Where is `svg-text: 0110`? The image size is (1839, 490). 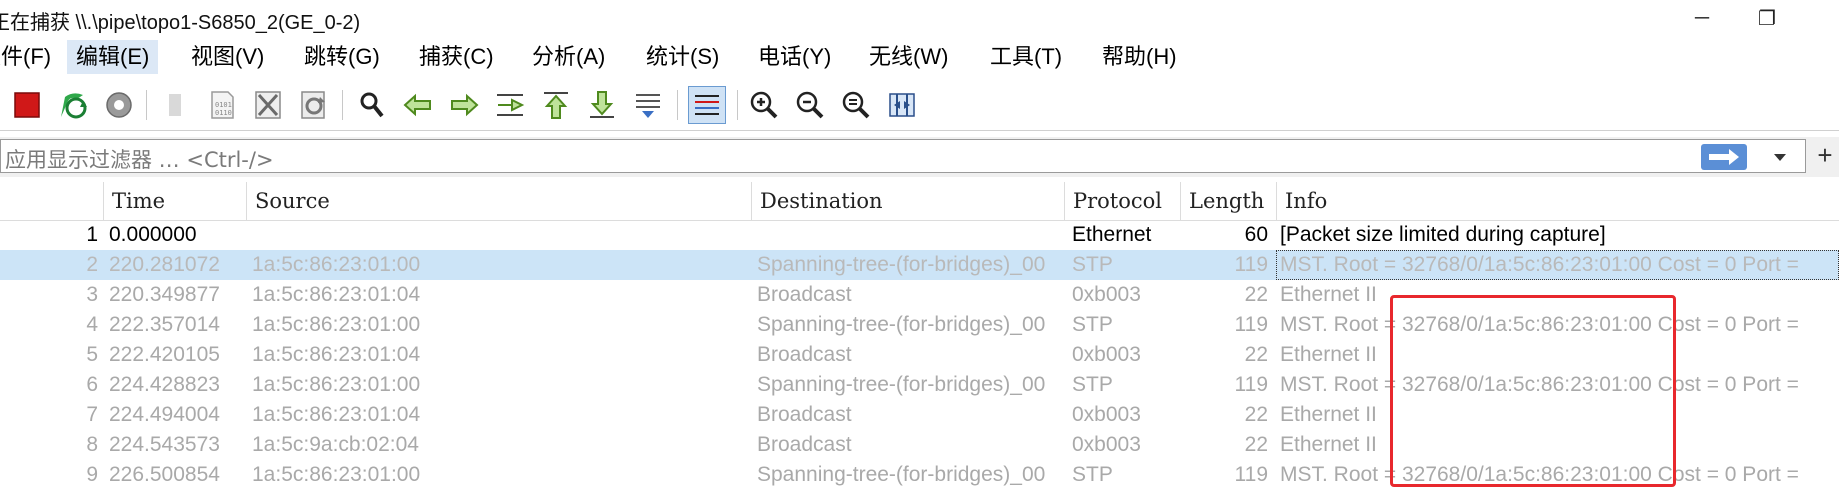
svg-text: 0110 is located at coordinates (223, 113).